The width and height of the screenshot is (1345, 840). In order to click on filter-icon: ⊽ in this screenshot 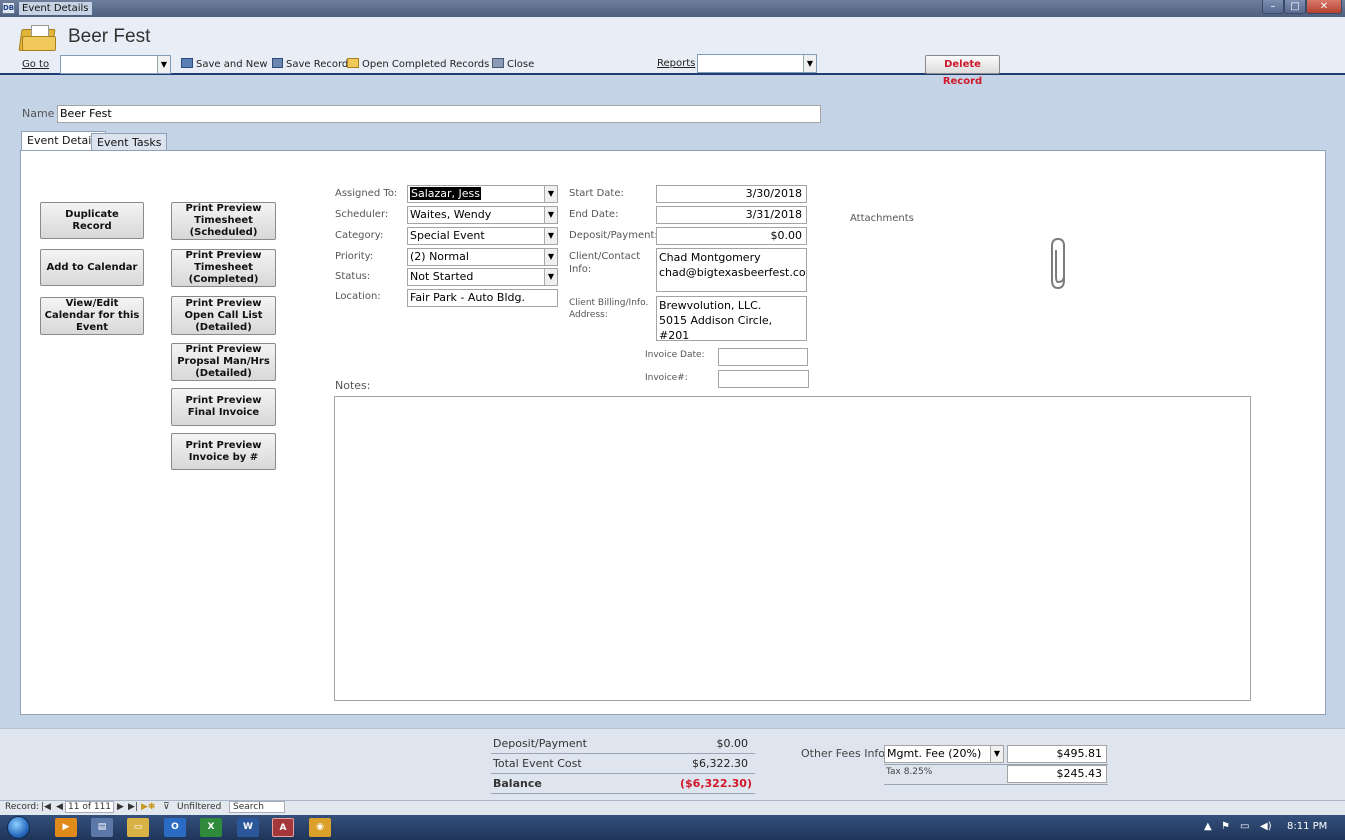, I will do `click(166, 807)`.